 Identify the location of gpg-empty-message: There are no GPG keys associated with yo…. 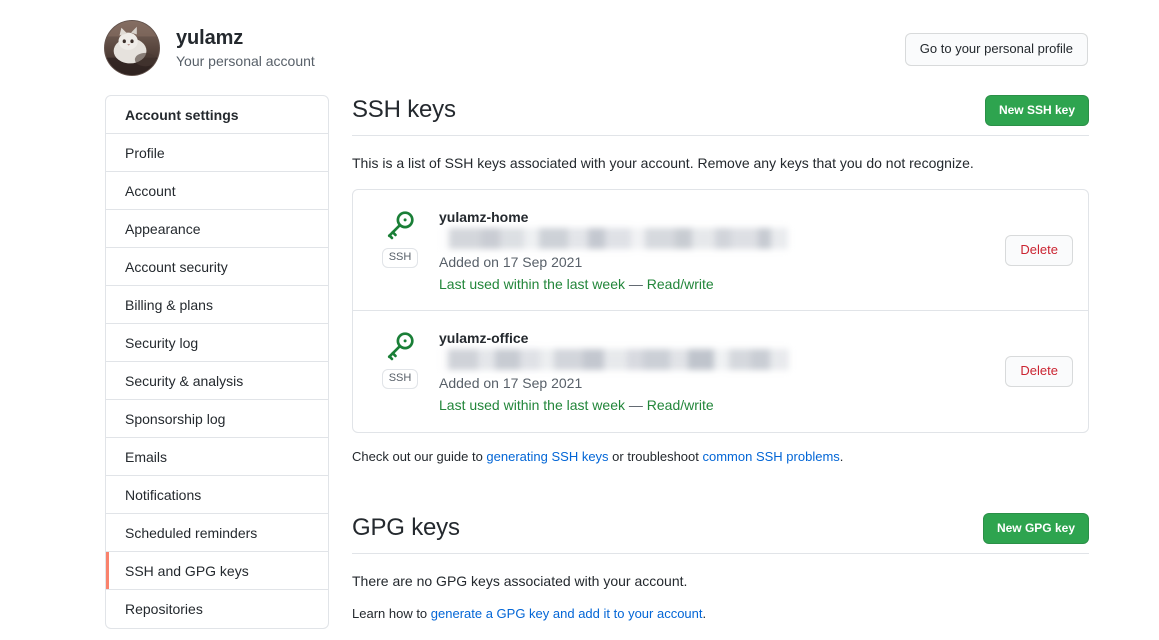
(520, 581).